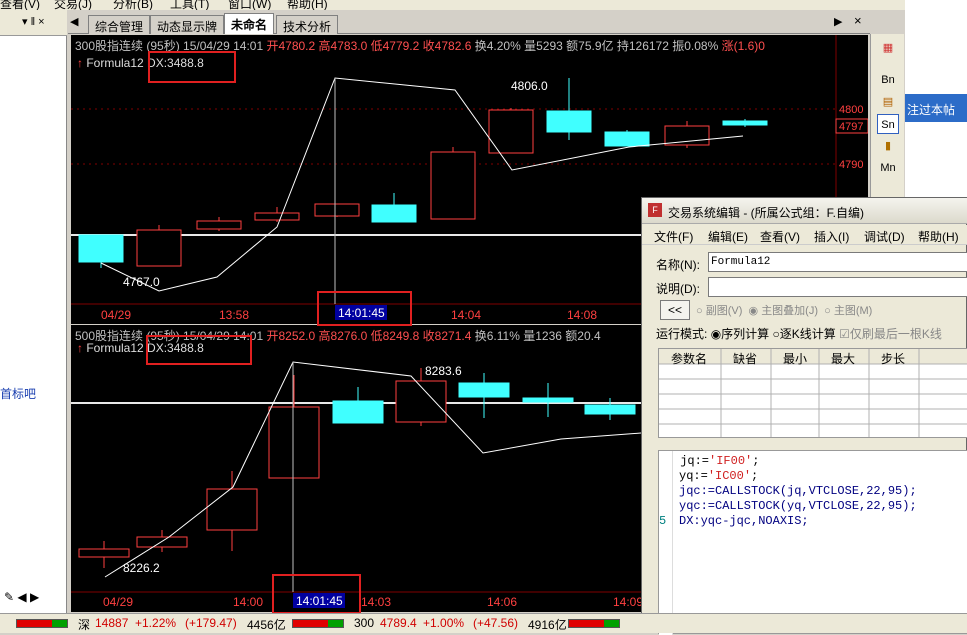 This screenshot has width=967, height=635. Describe the element at coordinates (895, 334) in the screenshot. I see `refresh-last-label: 仅刷最后一根K线` at that location.